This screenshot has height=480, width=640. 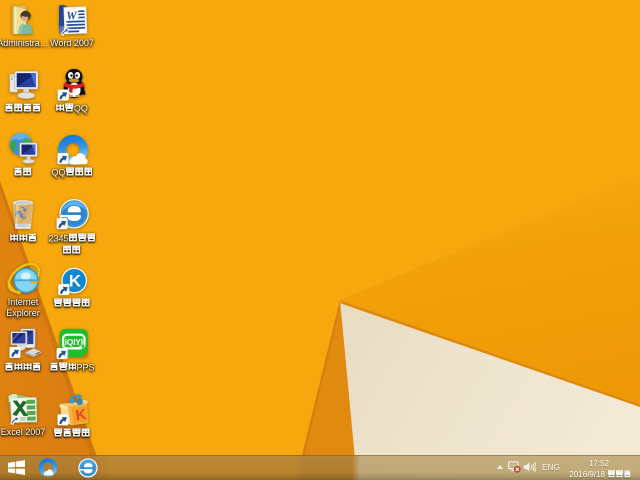 What do you see at coordinates (75, 281) in the screenshot?
I see `svg-text: K` at bounding box center [75, 281].